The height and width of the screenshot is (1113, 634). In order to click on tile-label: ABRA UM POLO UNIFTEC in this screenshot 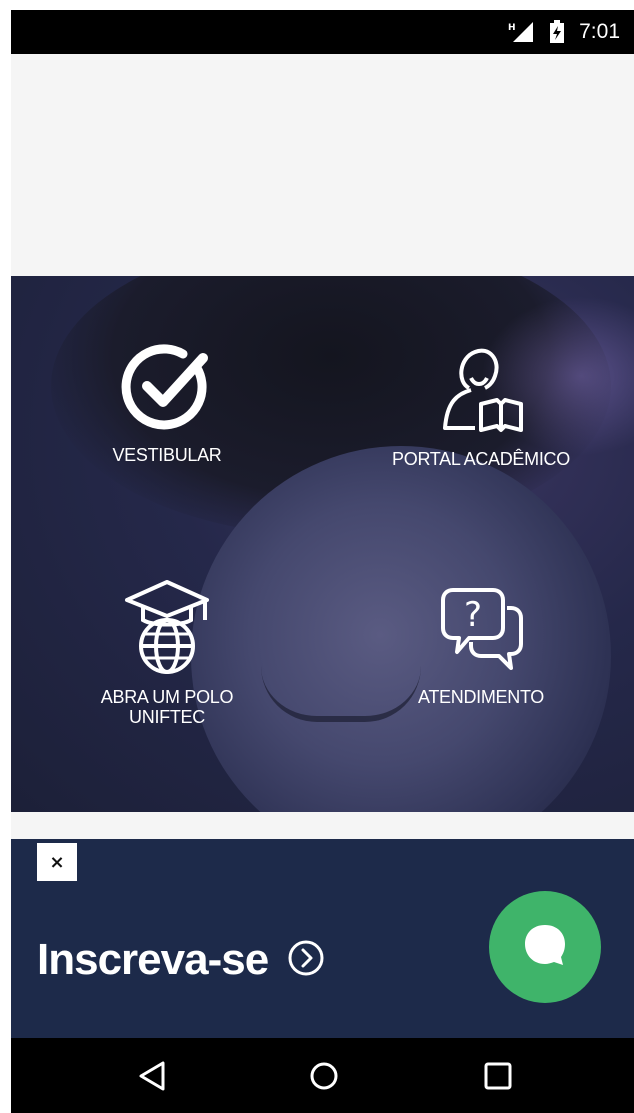, I will do `click(167, 707)`.